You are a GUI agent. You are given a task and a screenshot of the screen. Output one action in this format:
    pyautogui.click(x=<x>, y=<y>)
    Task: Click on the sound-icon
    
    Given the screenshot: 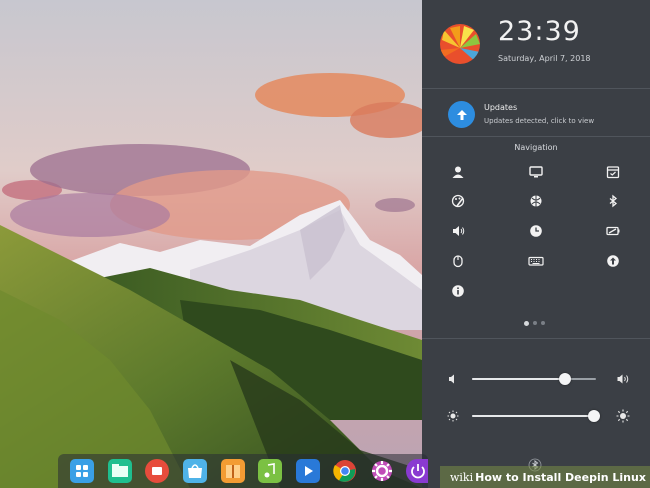 What is the action you would take?
    pyautogui.click(x=458, y=231)
    